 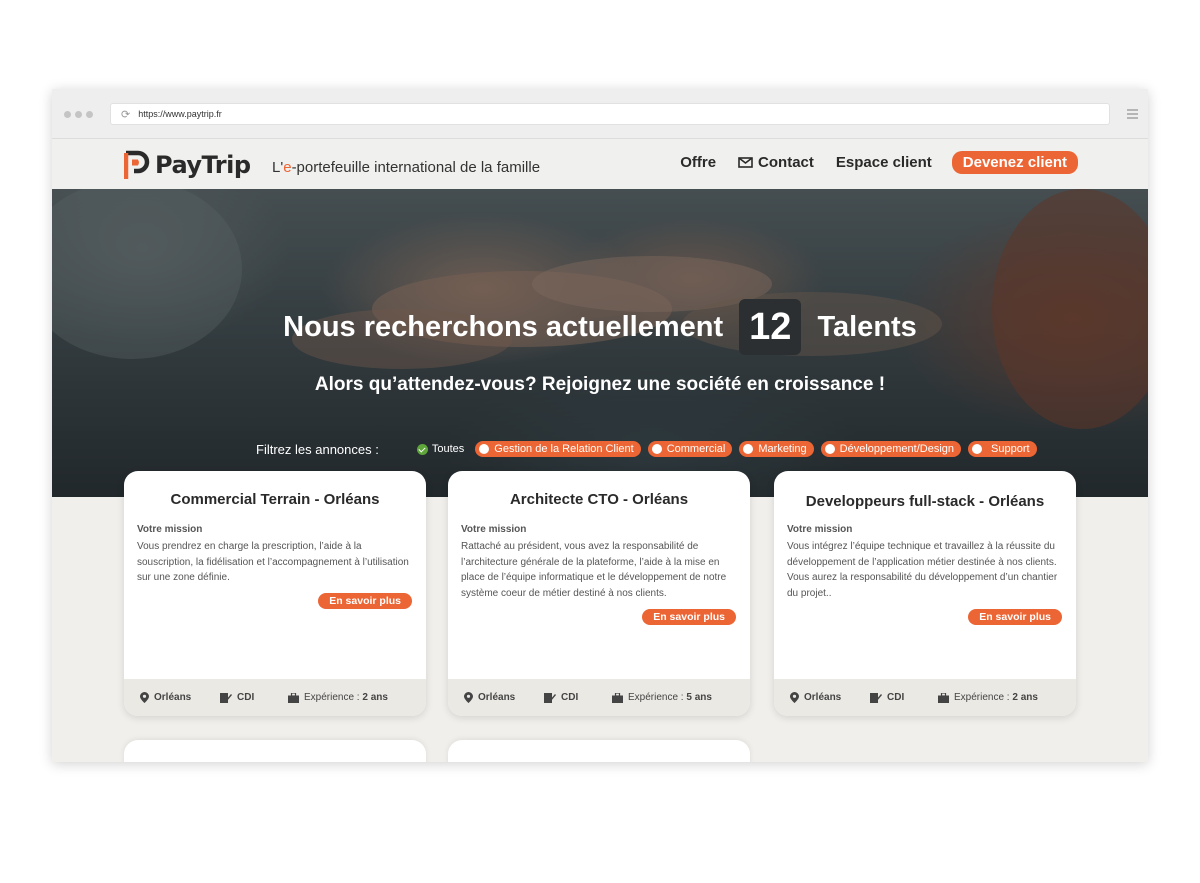 I want to click on menu-icon, so click(x=1132, y=115).